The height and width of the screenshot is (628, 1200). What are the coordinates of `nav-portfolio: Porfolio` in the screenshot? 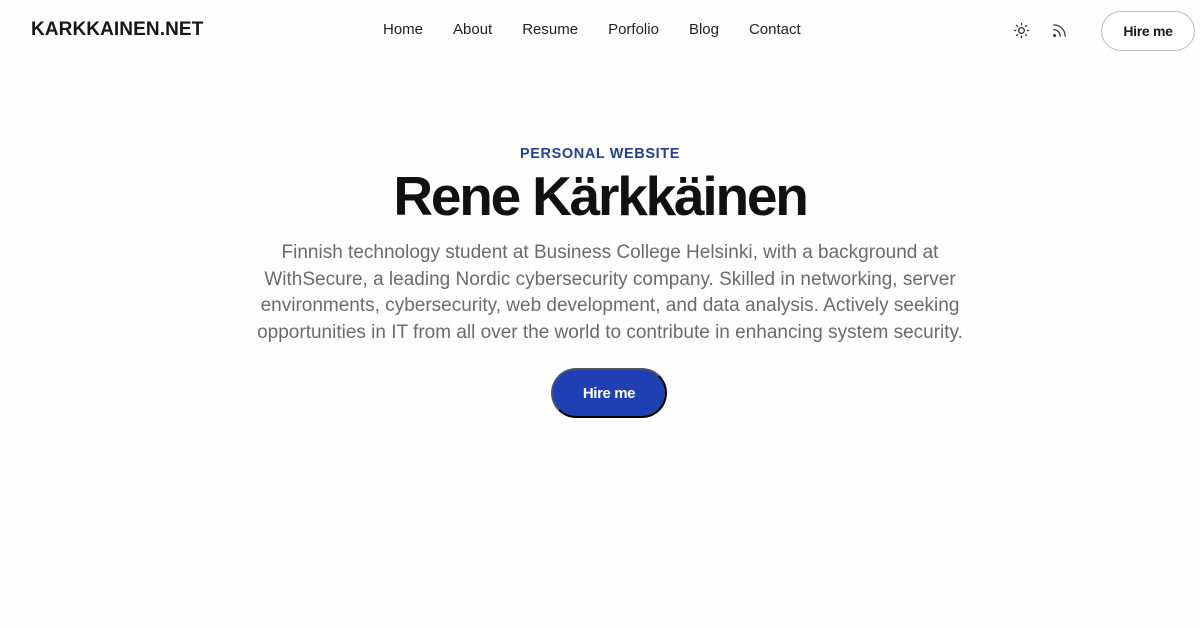 It's located at (633, 29).